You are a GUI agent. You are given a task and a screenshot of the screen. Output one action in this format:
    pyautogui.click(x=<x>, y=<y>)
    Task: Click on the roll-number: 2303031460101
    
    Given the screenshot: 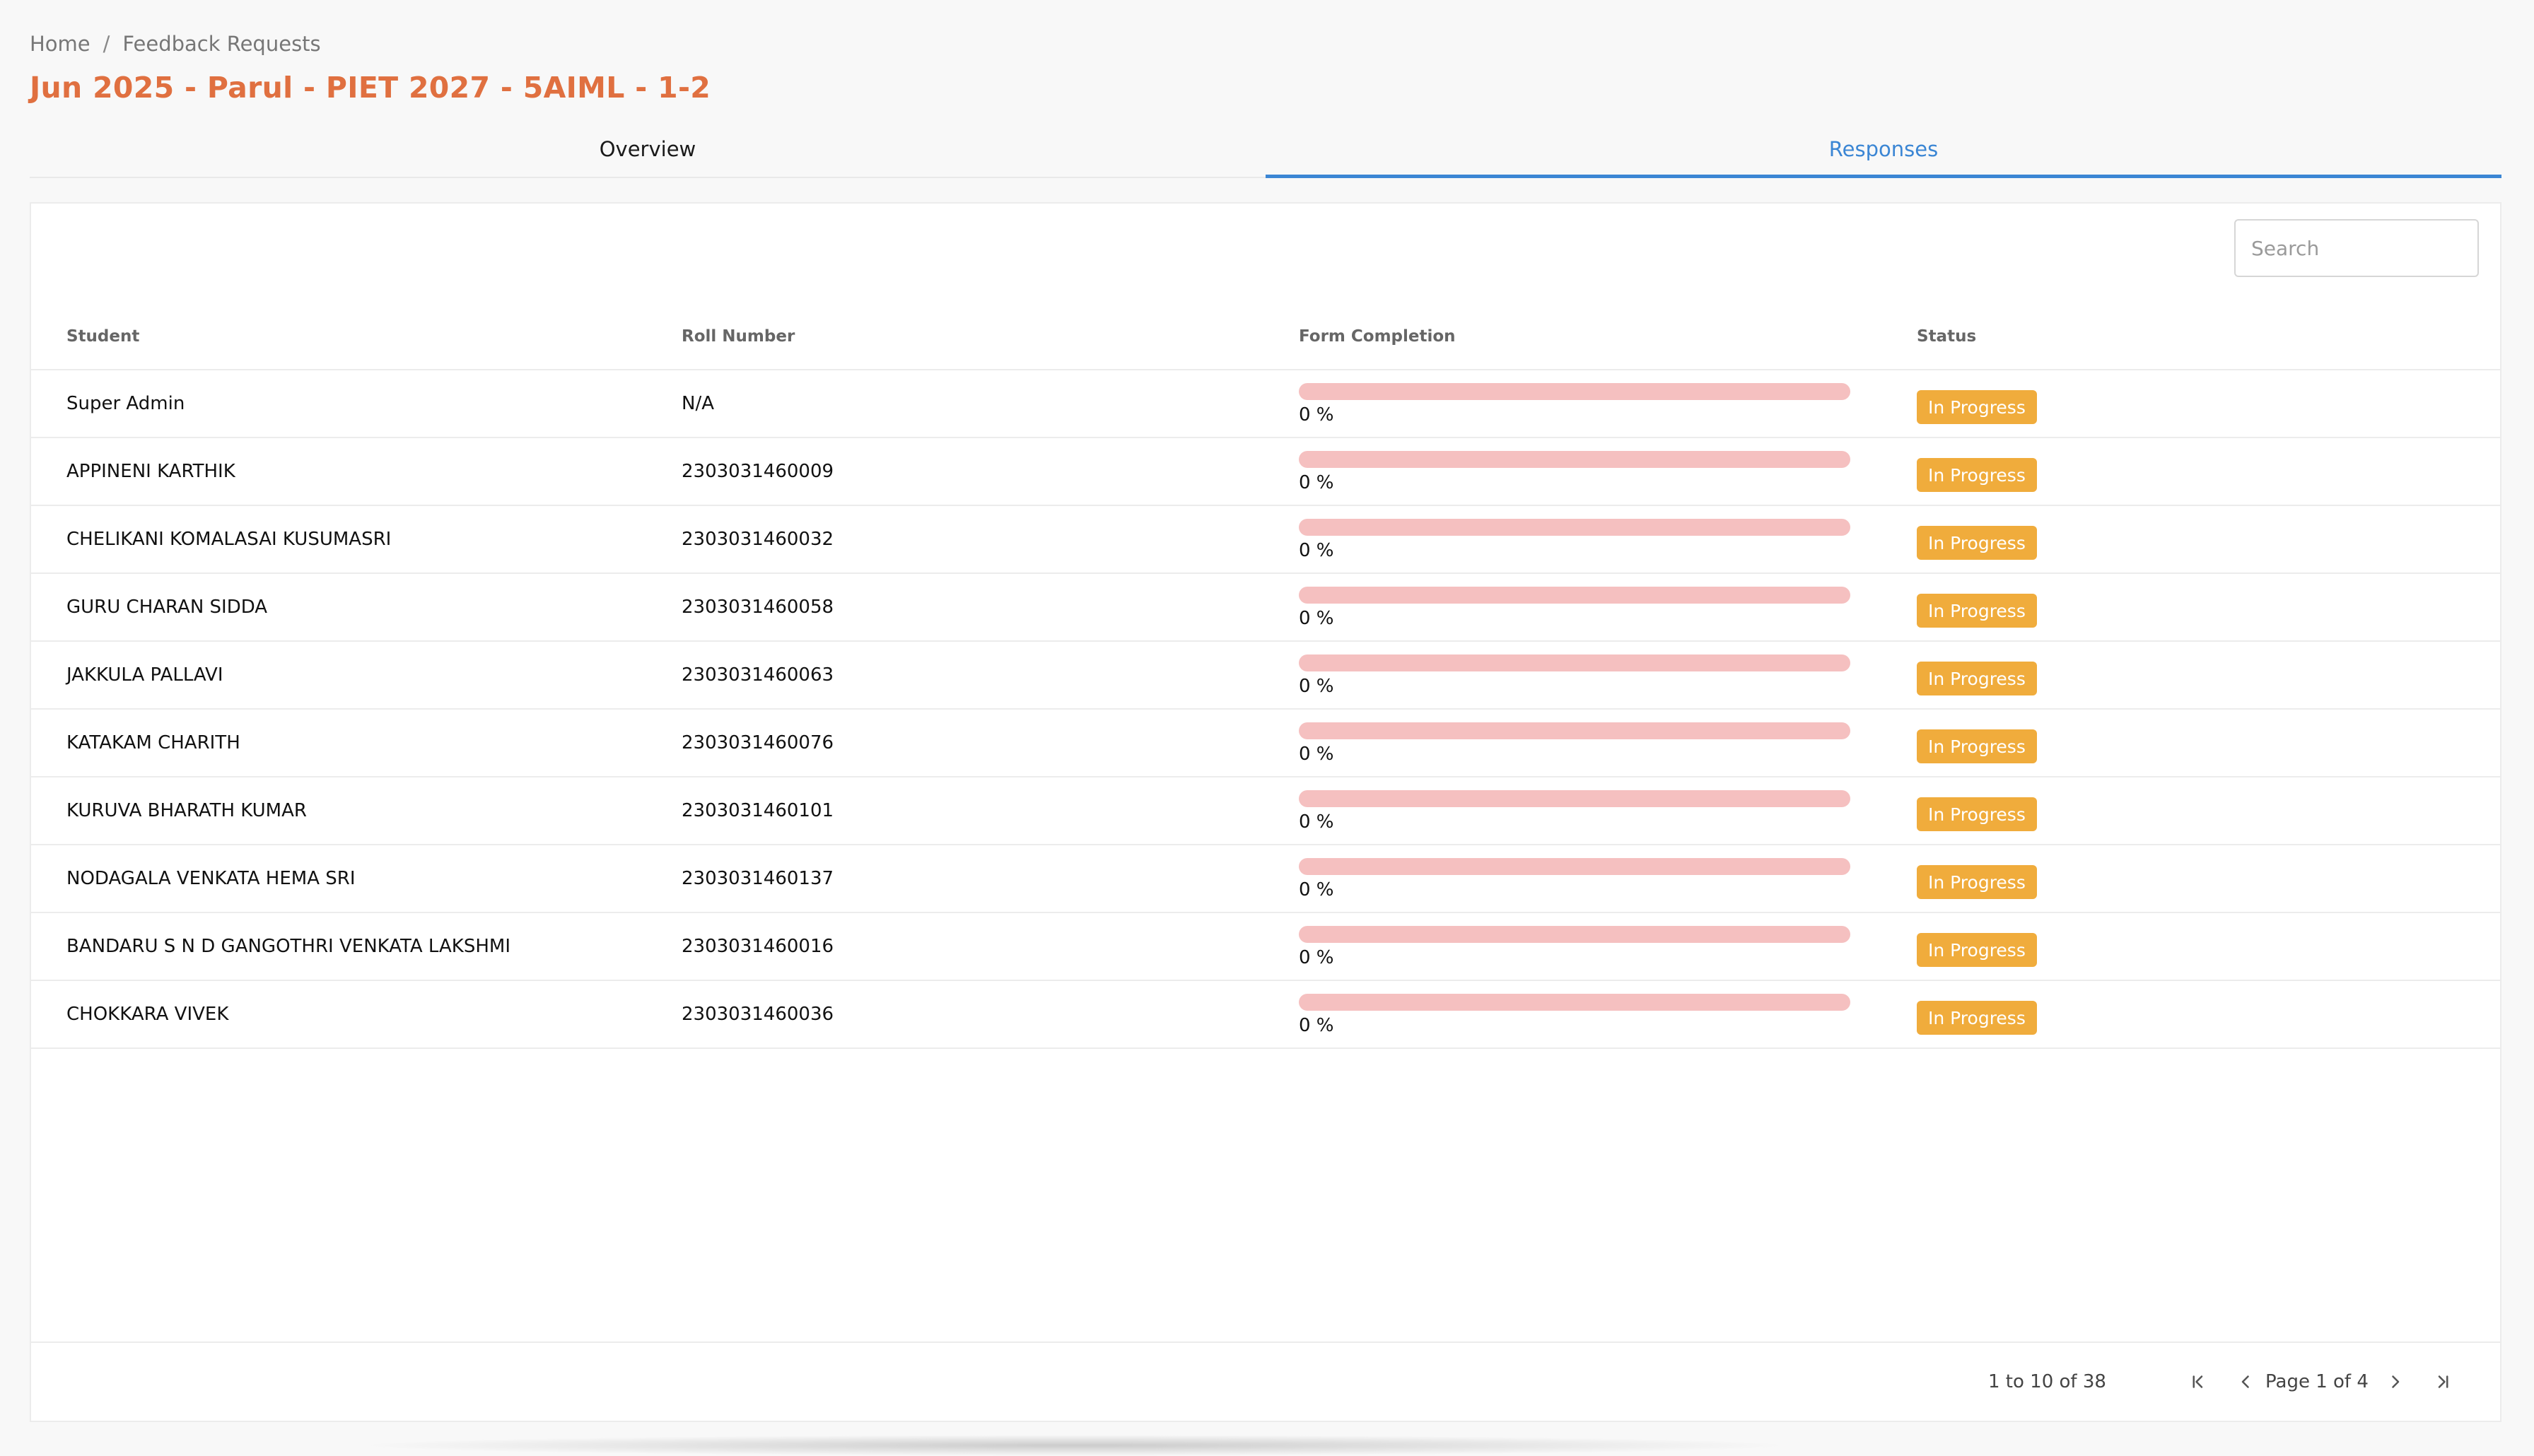 What is the action you would take?
    pyautogui.click(x=758, y=811)
    